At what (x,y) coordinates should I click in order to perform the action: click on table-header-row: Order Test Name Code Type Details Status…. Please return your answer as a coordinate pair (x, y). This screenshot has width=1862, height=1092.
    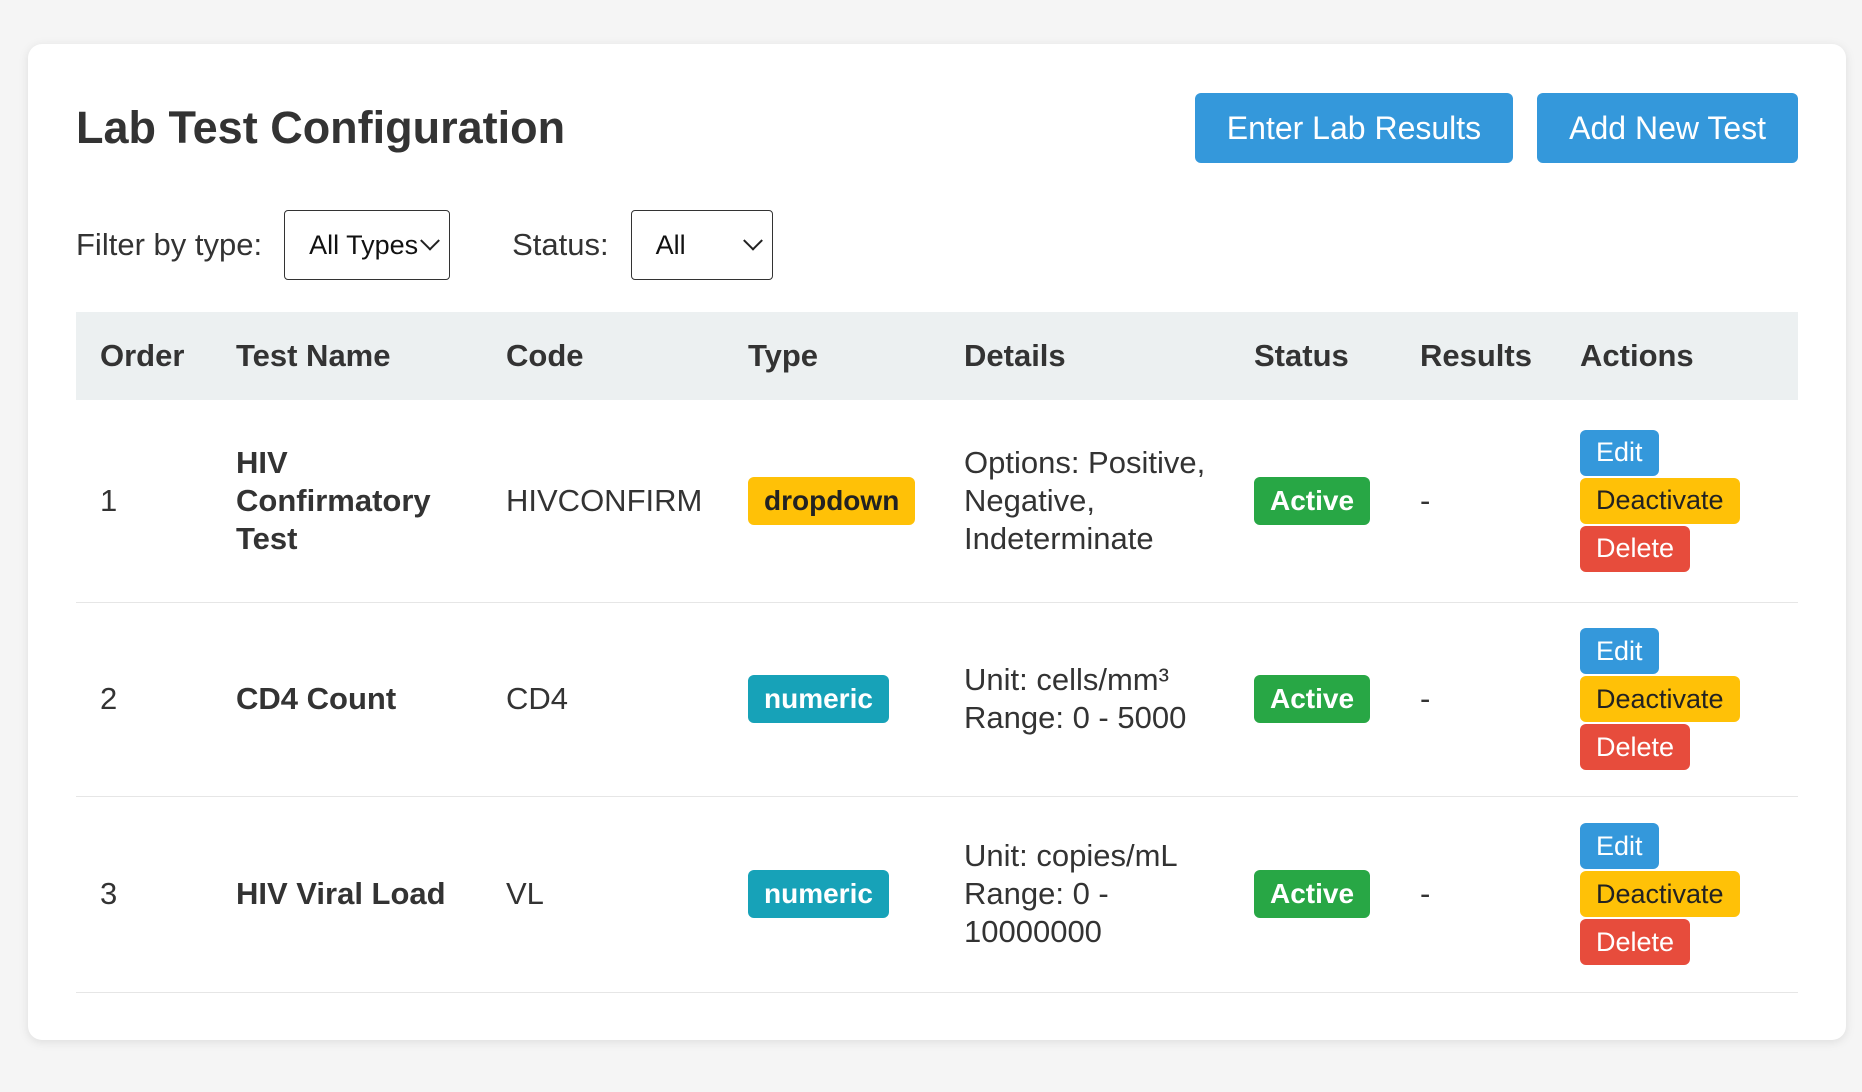
    Looking at the image, I should click on (937, 356).